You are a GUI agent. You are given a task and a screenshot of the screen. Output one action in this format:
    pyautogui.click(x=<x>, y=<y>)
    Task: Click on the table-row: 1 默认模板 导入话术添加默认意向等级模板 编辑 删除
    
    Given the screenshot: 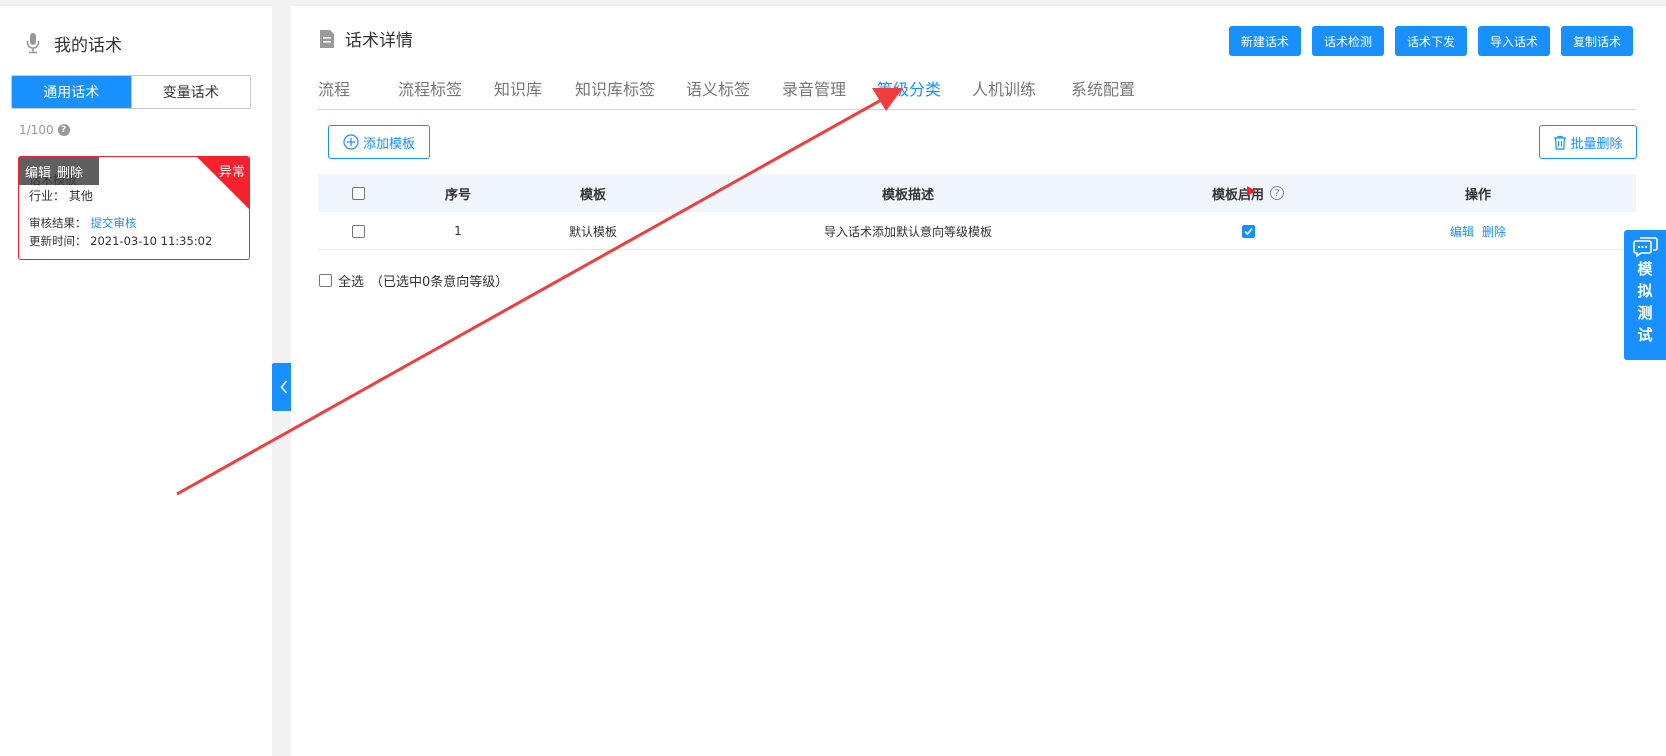 What is the action you would take?
    pyautogui.click(x=977, y=231)
    